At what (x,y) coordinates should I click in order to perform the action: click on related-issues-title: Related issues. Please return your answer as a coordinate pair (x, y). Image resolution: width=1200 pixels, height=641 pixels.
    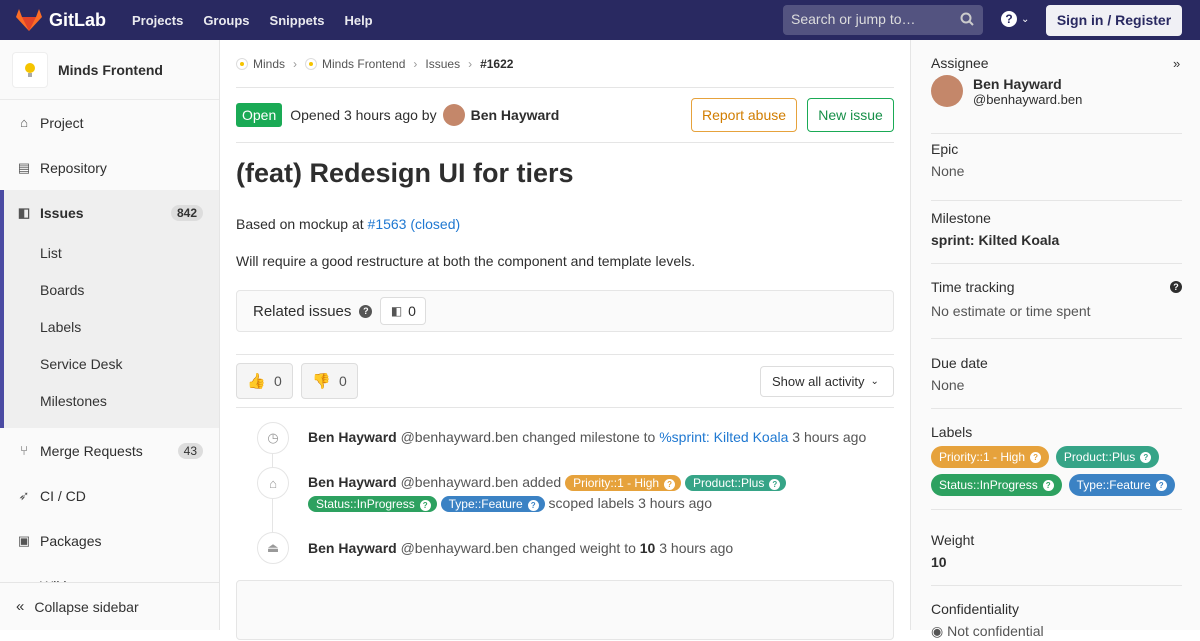
    Looking at the image, I should click on (302, 311).